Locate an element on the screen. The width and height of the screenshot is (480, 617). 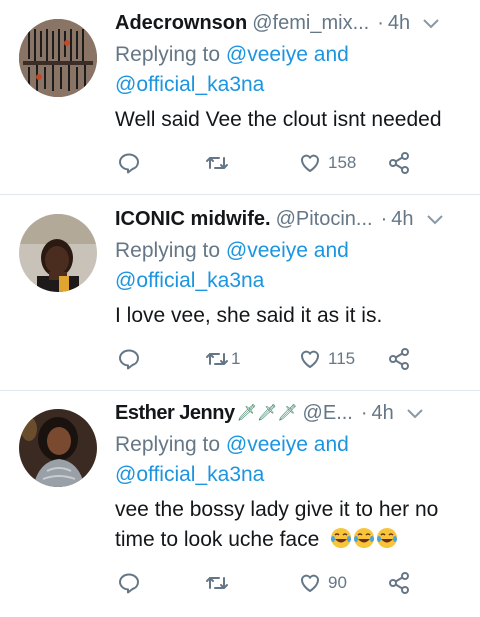
retweet-count: 1 is located at coordinates (236, 358).